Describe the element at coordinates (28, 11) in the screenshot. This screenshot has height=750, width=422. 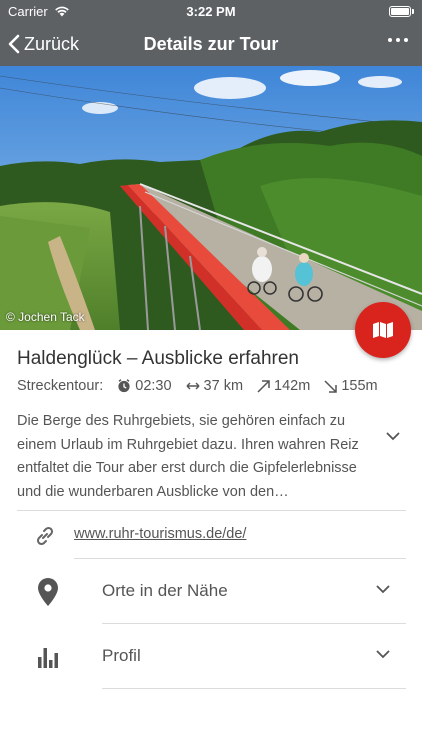
I see `carrier-label: Carrier` at that location.